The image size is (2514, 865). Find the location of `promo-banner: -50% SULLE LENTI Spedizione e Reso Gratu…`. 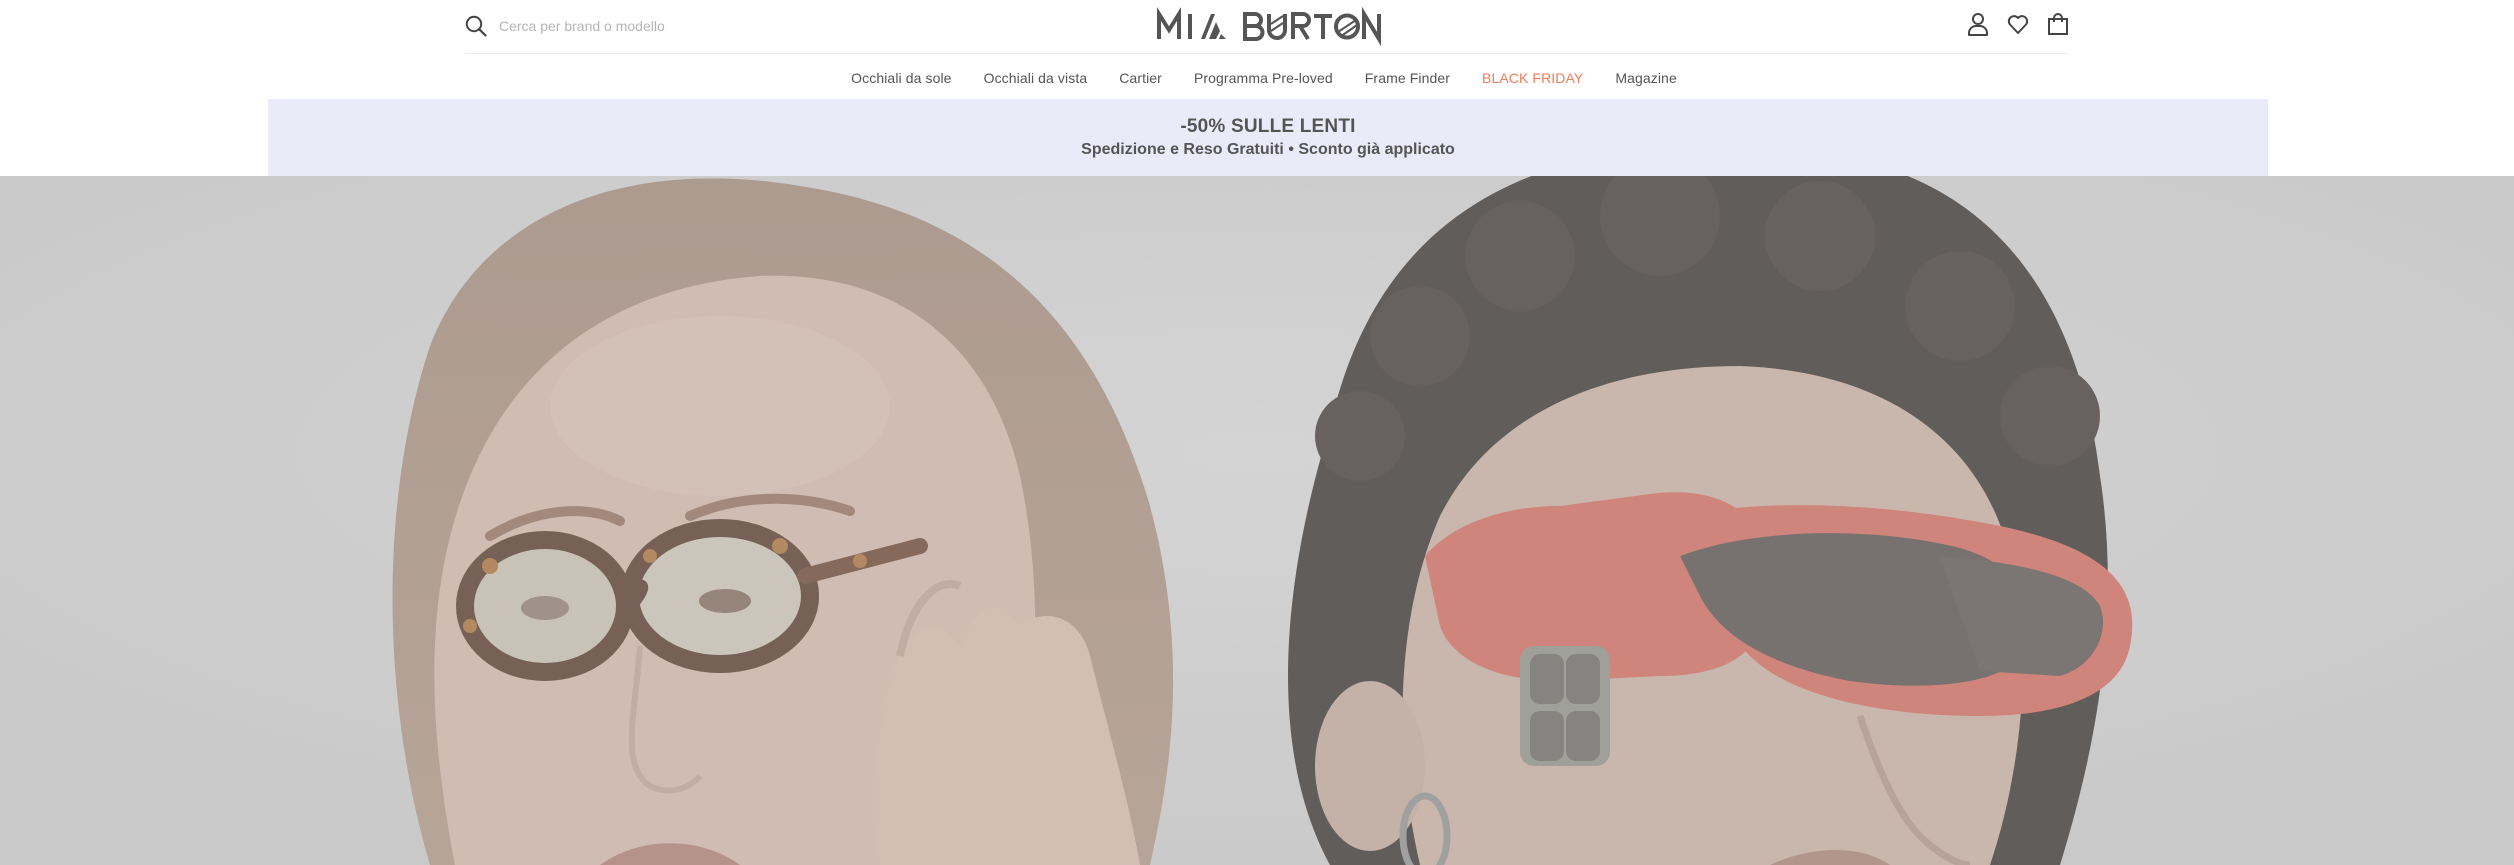

promo-banner: -50% SULLE LENTI Spedizione e Reso Gratu… is located at coordinates (1268, 137).